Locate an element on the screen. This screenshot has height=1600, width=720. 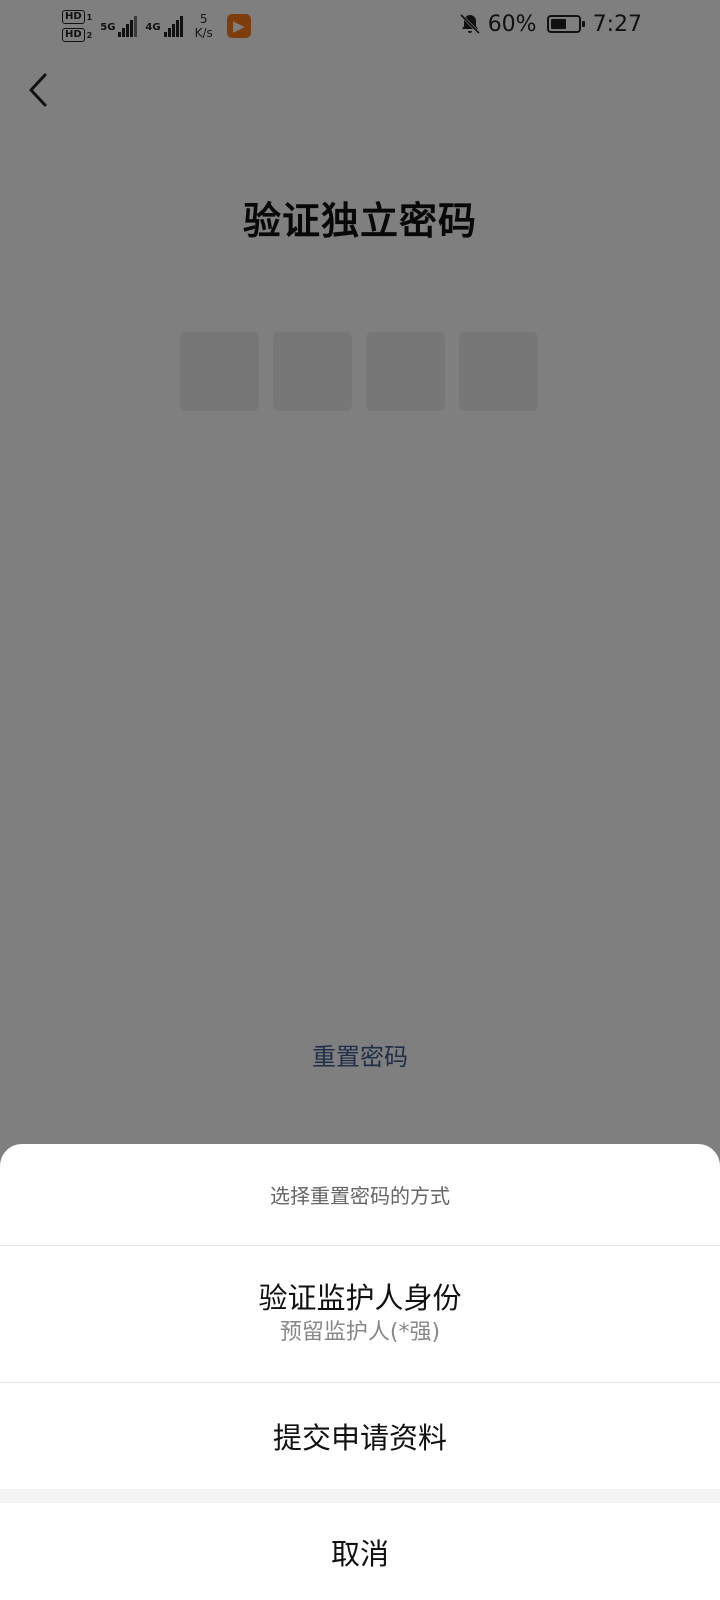
cancel-label: 取消 is located at coordinates (359, 1553).